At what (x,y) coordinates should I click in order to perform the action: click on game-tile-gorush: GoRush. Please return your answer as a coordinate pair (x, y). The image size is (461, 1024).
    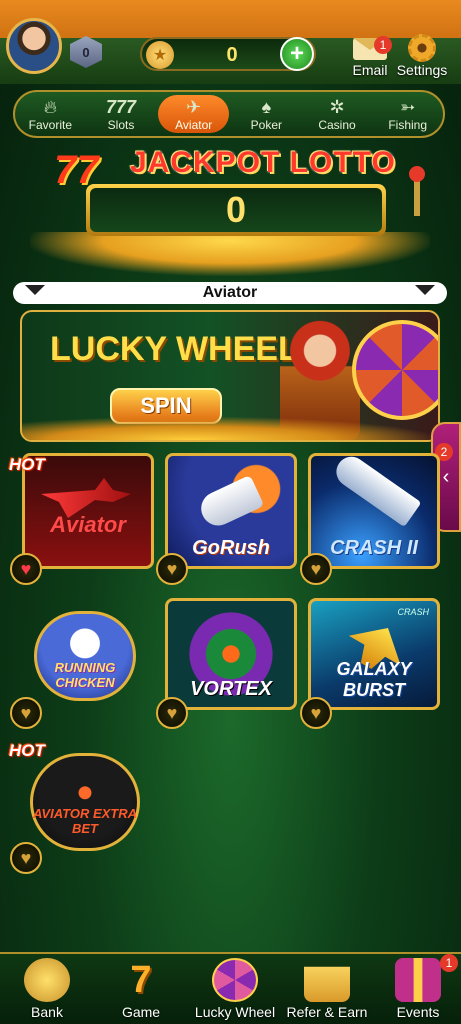
    Looking at the image, I should click on (231, 511).